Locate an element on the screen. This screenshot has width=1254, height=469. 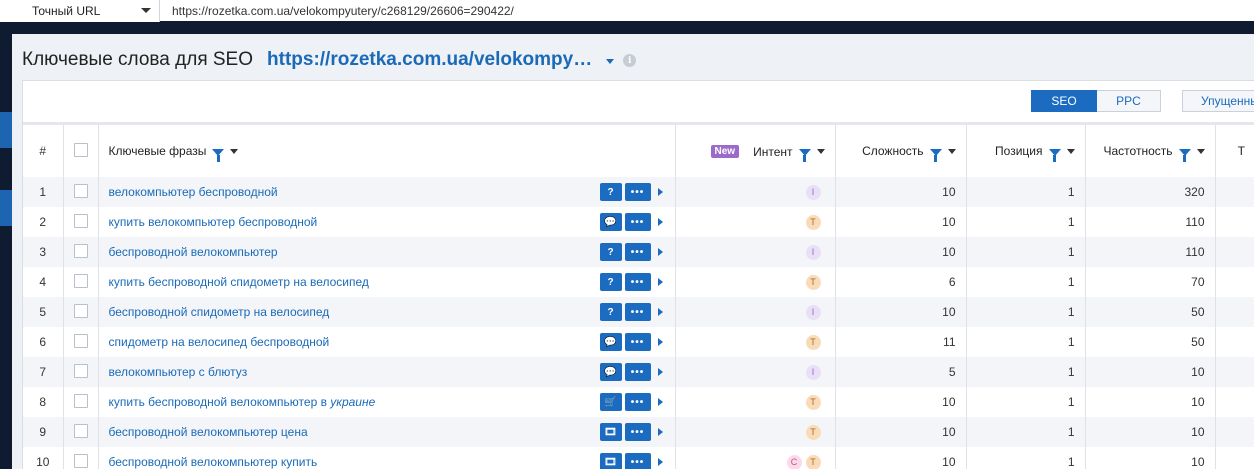
table-row: 1 велокомпьютер беспроводной? ••• I 10 1 320 is located at coordinates (638, 192).